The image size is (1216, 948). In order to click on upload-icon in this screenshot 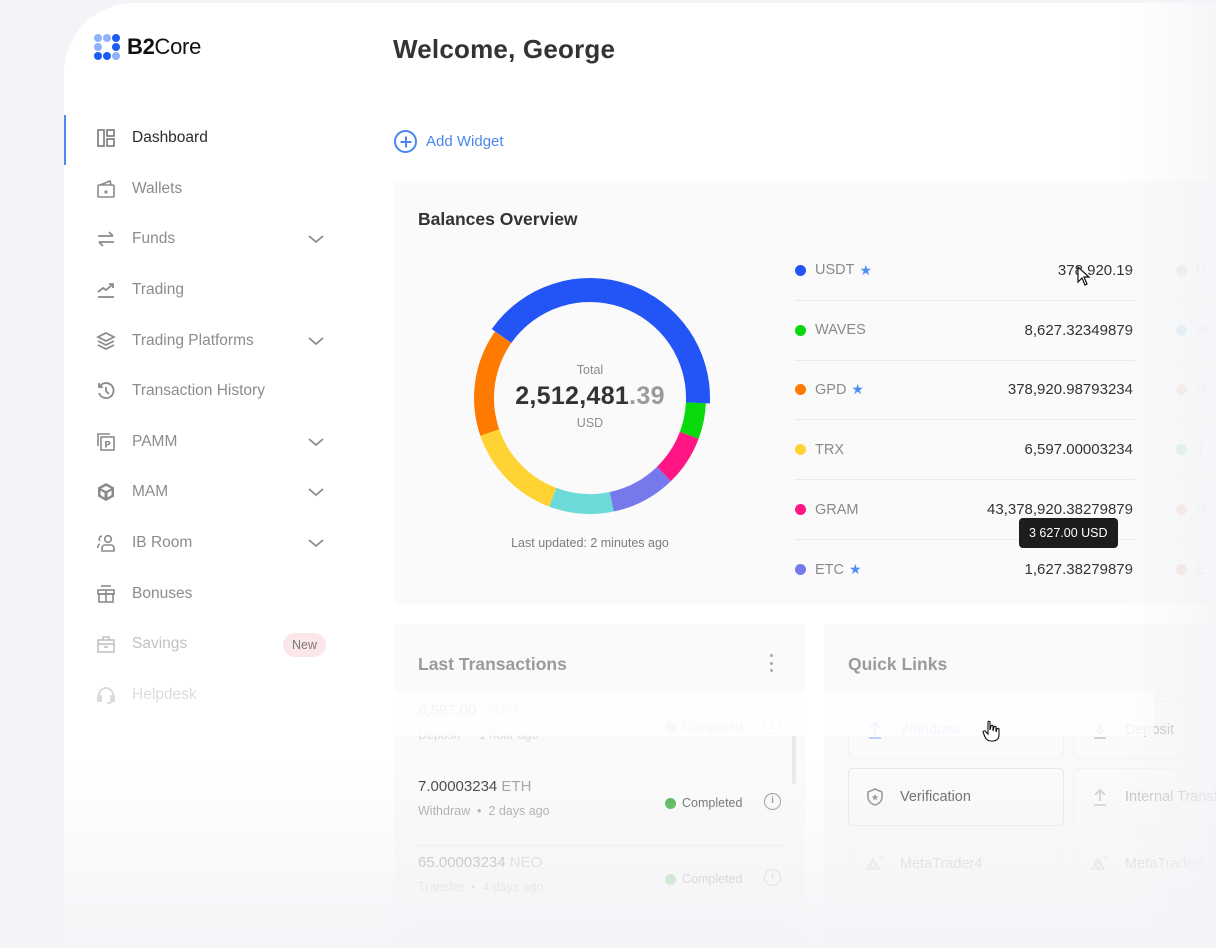, I will do `click(875, 730)`.